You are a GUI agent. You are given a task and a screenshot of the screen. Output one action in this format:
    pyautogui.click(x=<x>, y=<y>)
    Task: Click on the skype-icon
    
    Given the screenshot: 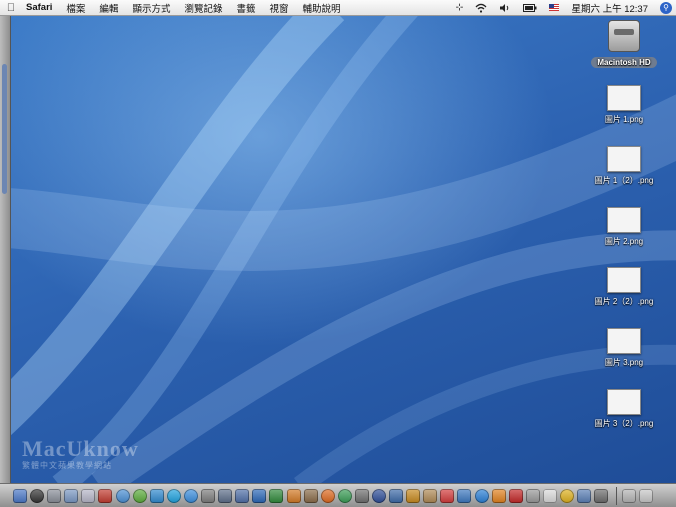 What is the action you would take?
    pyautogui.click(x=173, y=495)
    